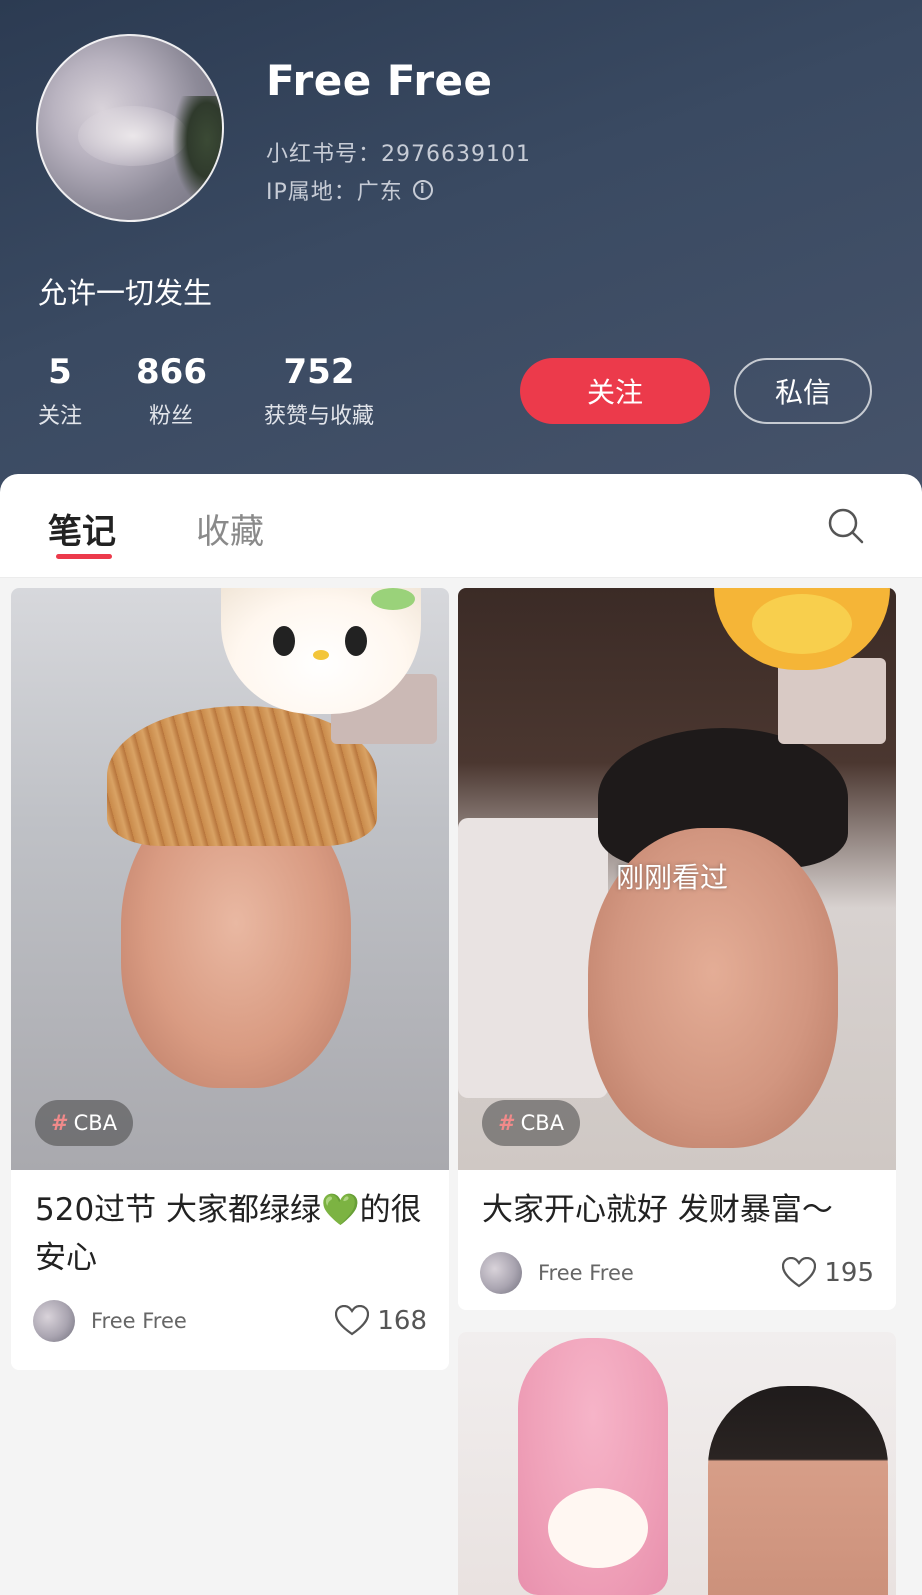  I want to click on recently-viewed-label: 刚刚看过, so click(672, 877).